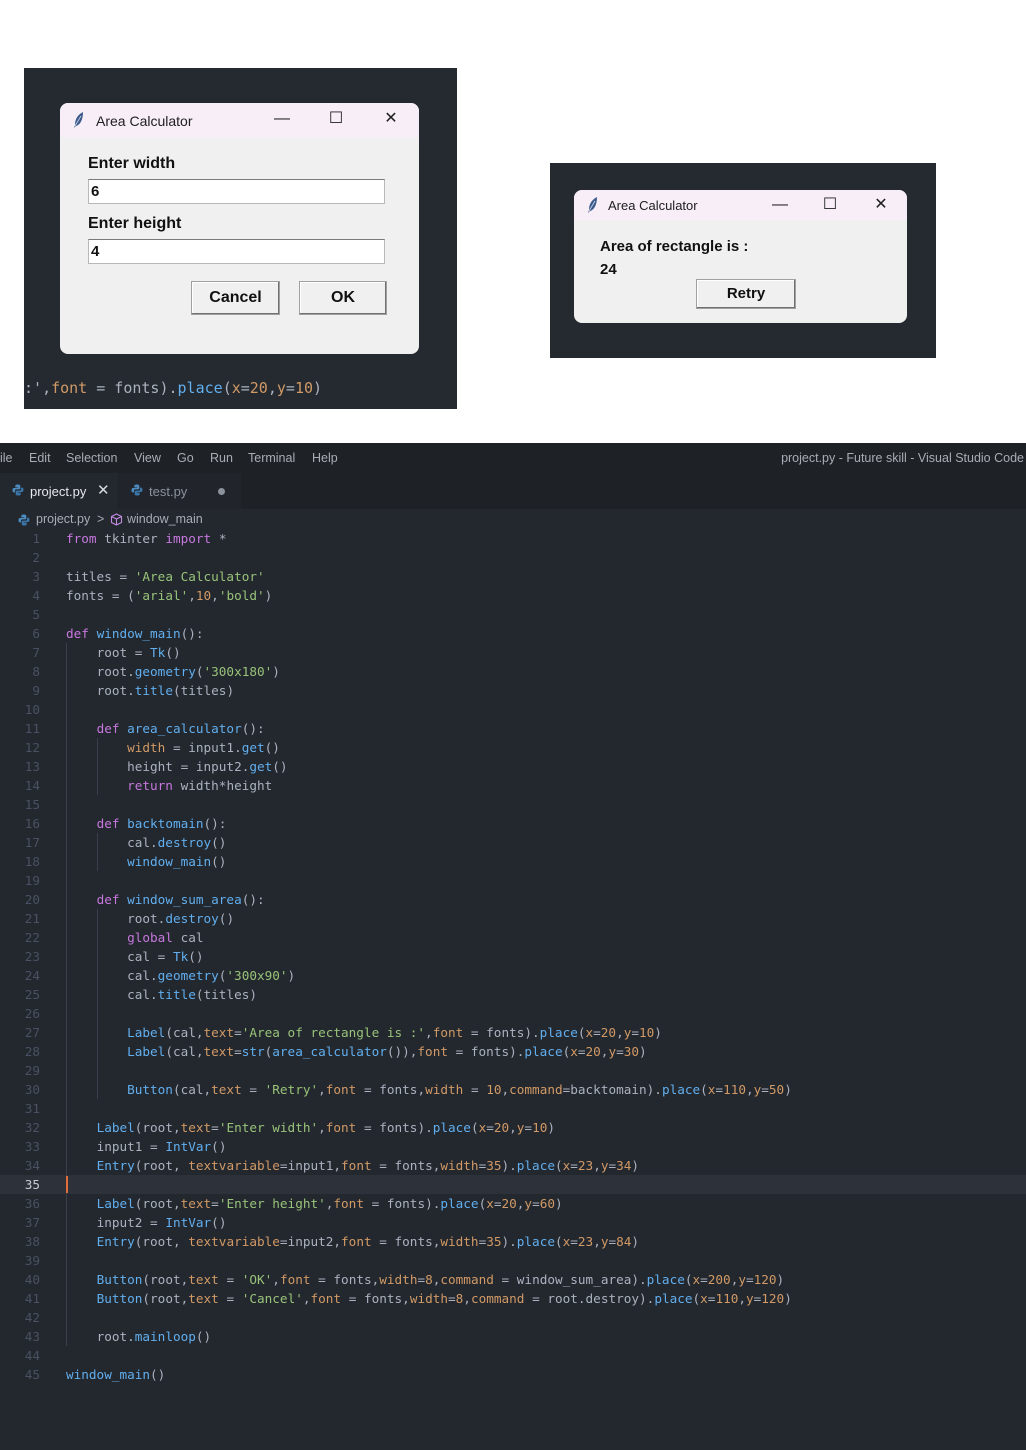 Image resolution: width=1026 pixels, height=1450 pixels. What do you see at coordinates (746, 294) in the screenshot?
I see `retry-button: Retry` at bounding box center [746, 294].